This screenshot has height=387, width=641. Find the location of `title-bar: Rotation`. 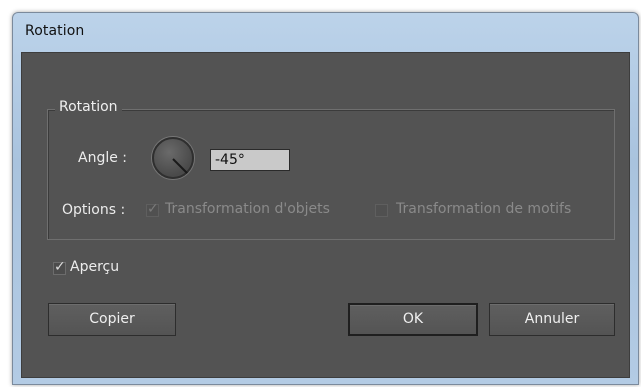

title-bar: Rotation is located at coordinates (325, 32).